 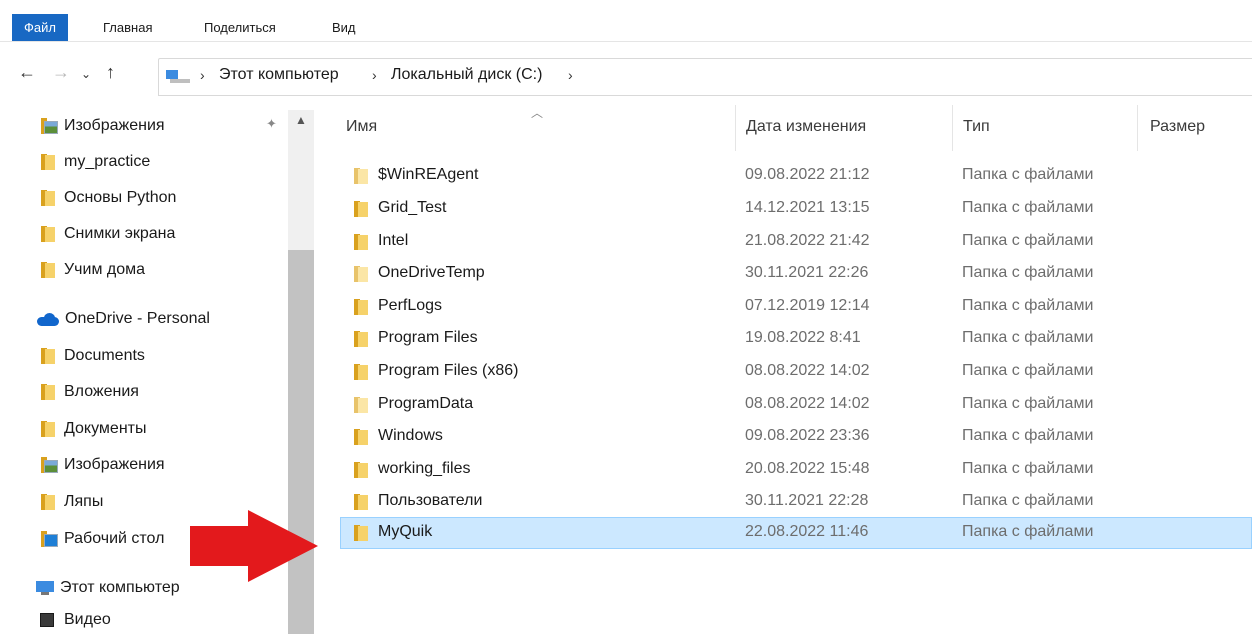 What do you see at coordinates (48, 319) in the screenshot?
I see `onedrive-cloud-icon` at bounding box center [48, 319].